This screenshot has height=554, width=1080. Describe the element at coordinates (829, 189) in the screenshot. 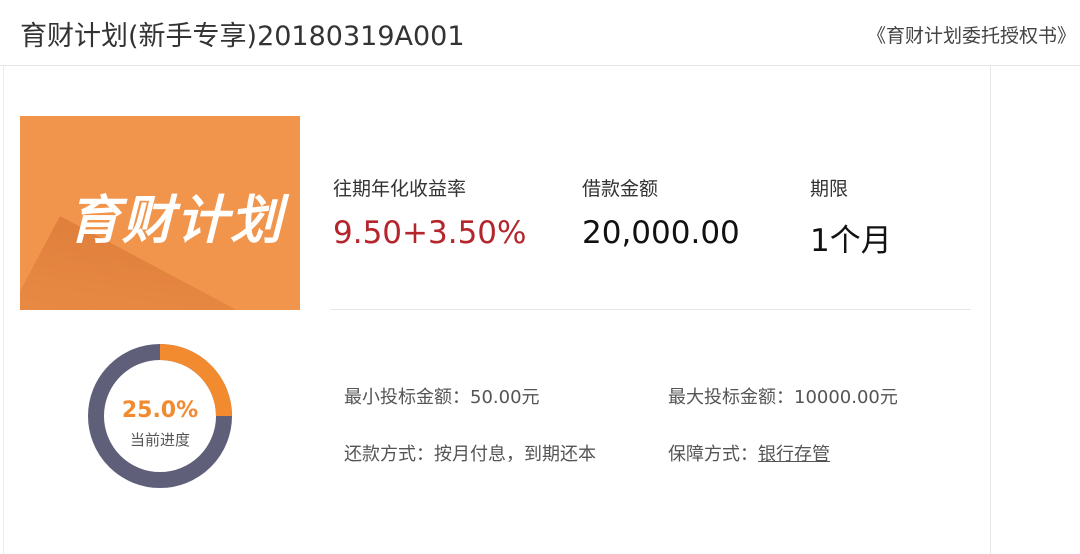

I see `term-label: 期限` at that location.